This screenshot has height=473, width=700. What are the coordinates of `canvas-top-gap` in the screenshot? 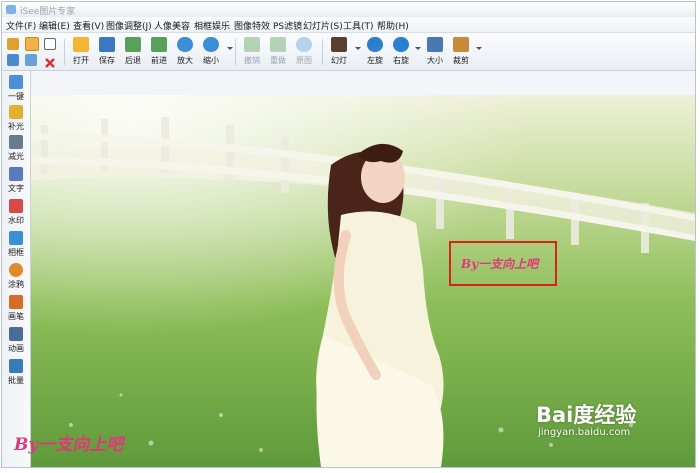 It's located at (363, 83).